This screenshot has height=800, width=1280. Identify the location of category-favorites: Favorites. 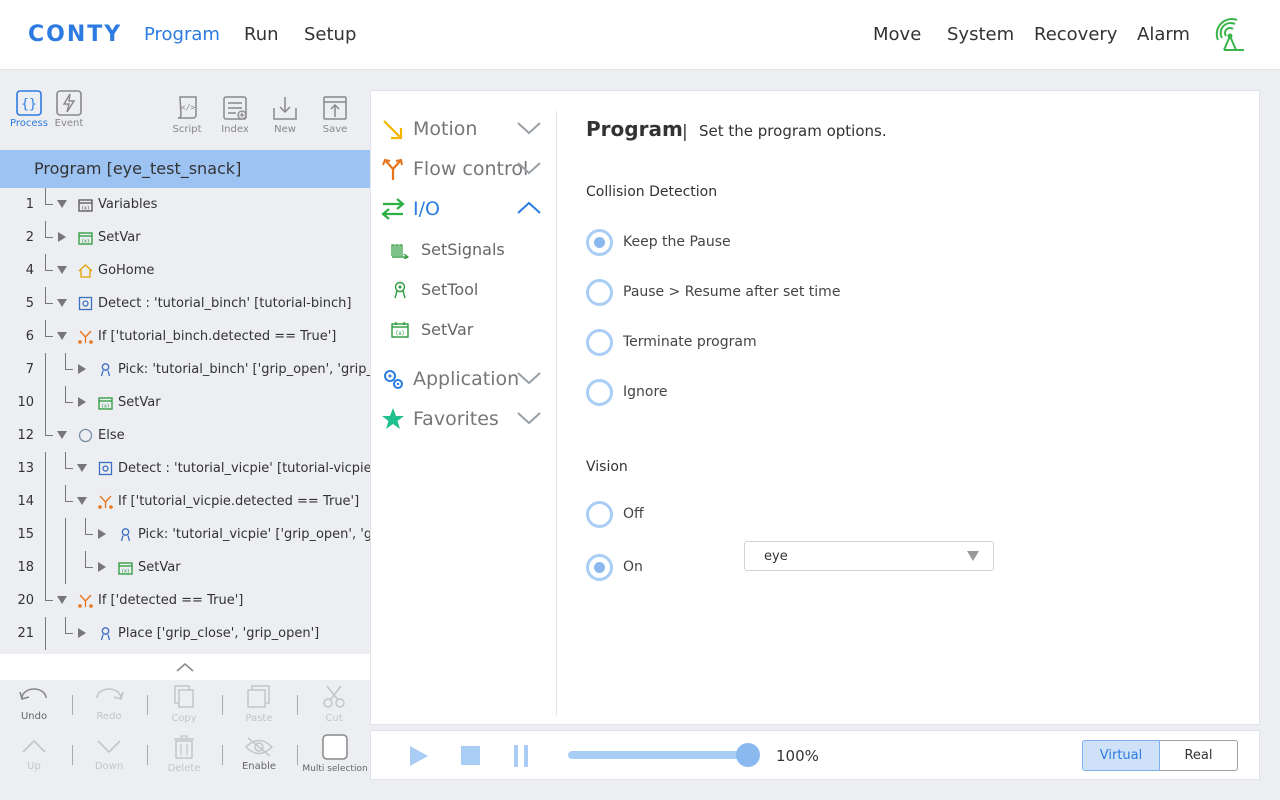
(466, 420).